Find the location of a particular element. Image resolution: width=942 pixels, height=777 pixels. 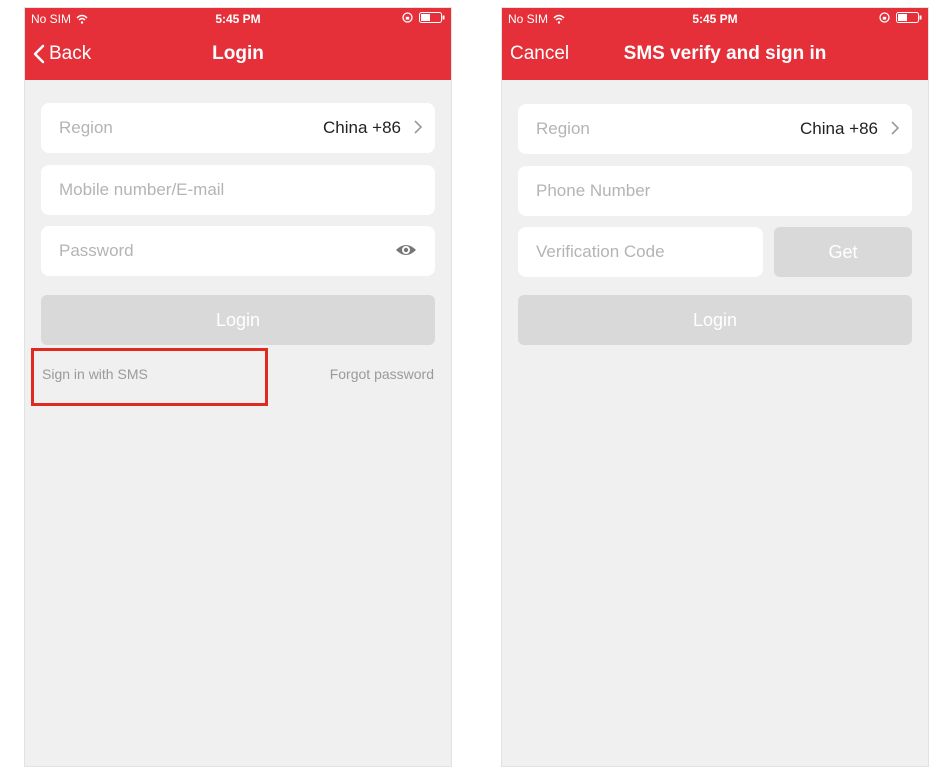

account-input: Mobile number/E-mail is located at coordinates (238, 190).